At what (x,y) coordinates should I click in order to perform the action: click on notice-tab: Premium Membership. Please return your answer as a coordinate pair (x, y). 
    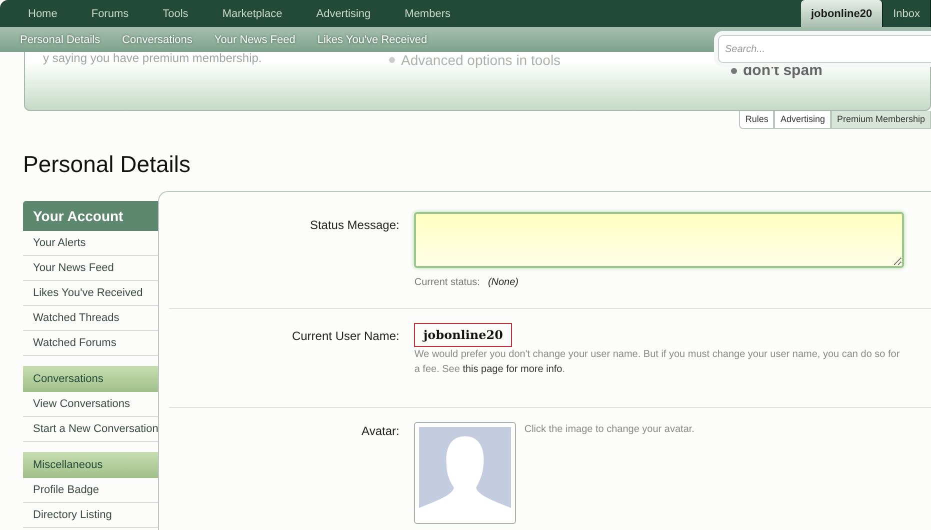
    Looking at the image, I should click on (880, 120).